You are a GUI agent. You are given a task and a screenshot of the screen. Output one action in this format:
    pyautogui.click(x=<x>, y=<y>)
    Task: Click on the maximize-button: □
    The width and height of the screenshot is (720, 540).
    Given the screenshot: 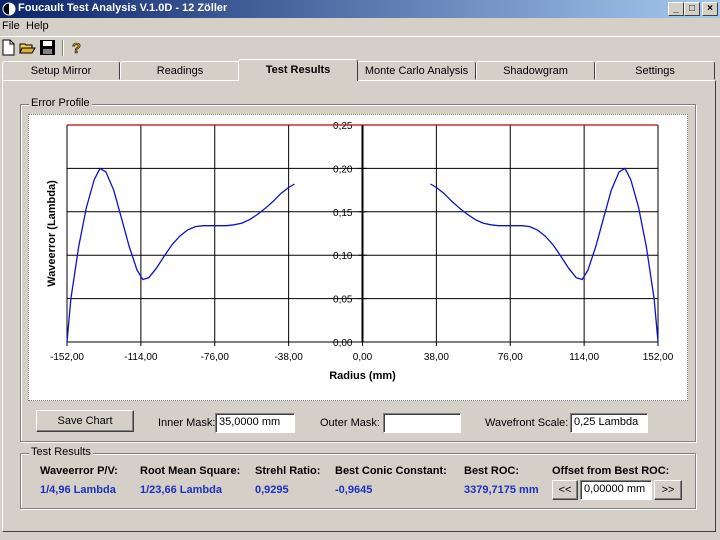 What is the action you would take?
    pyautogui.click(x=692, y=9)
    